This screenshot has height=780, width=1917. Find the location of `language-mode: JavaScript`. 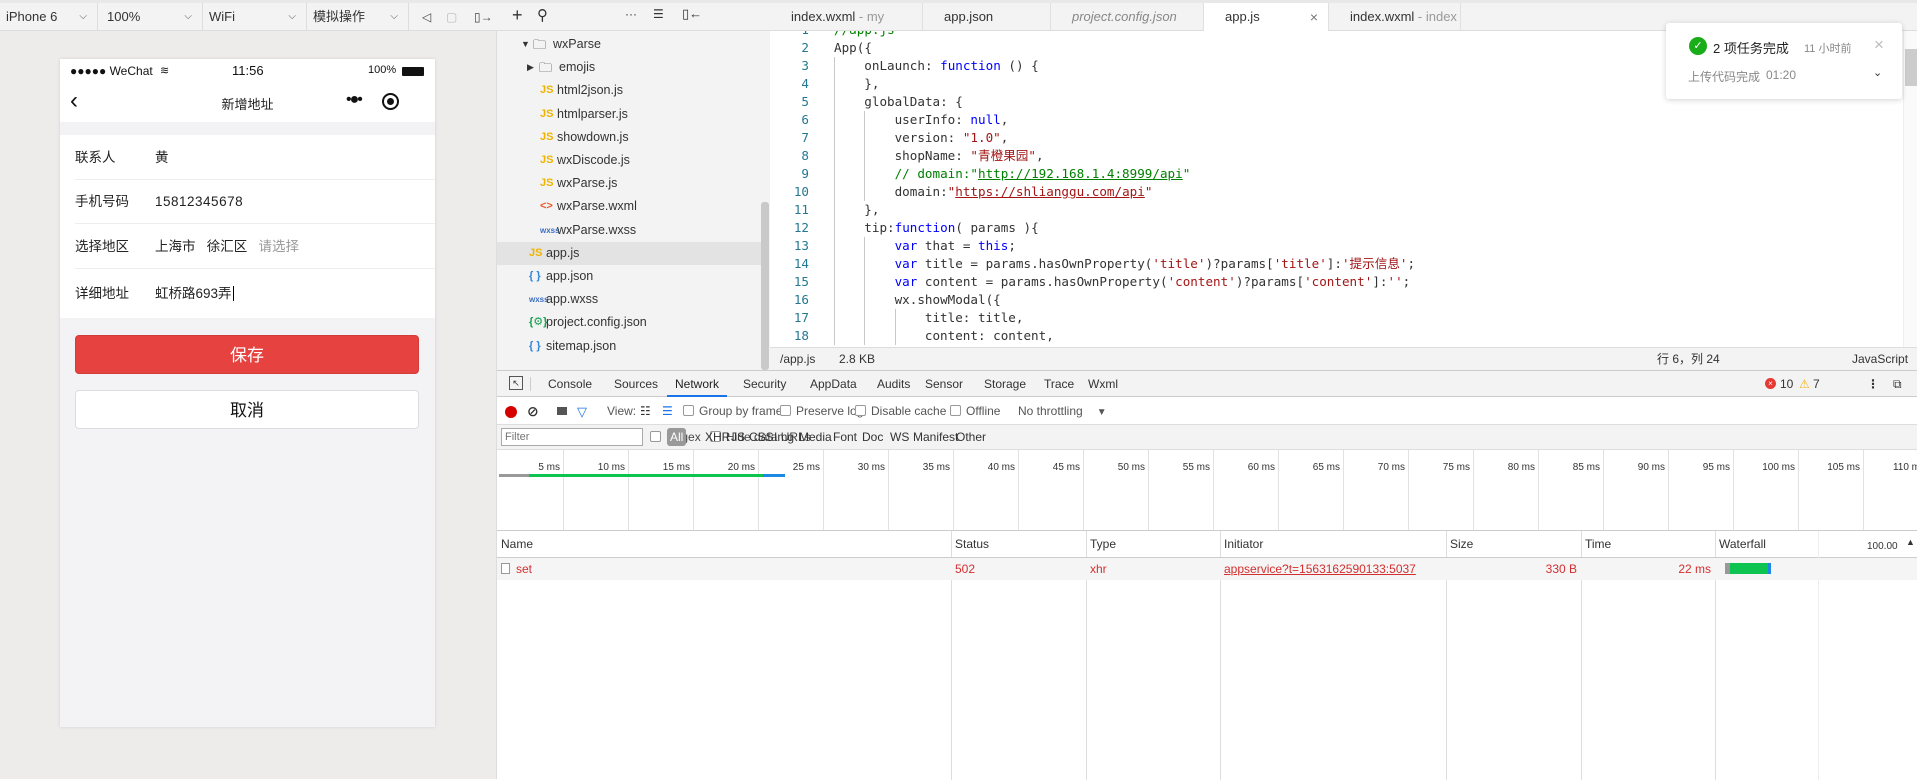

language-mode: JavaScript is located at coordinates (1880, 359).